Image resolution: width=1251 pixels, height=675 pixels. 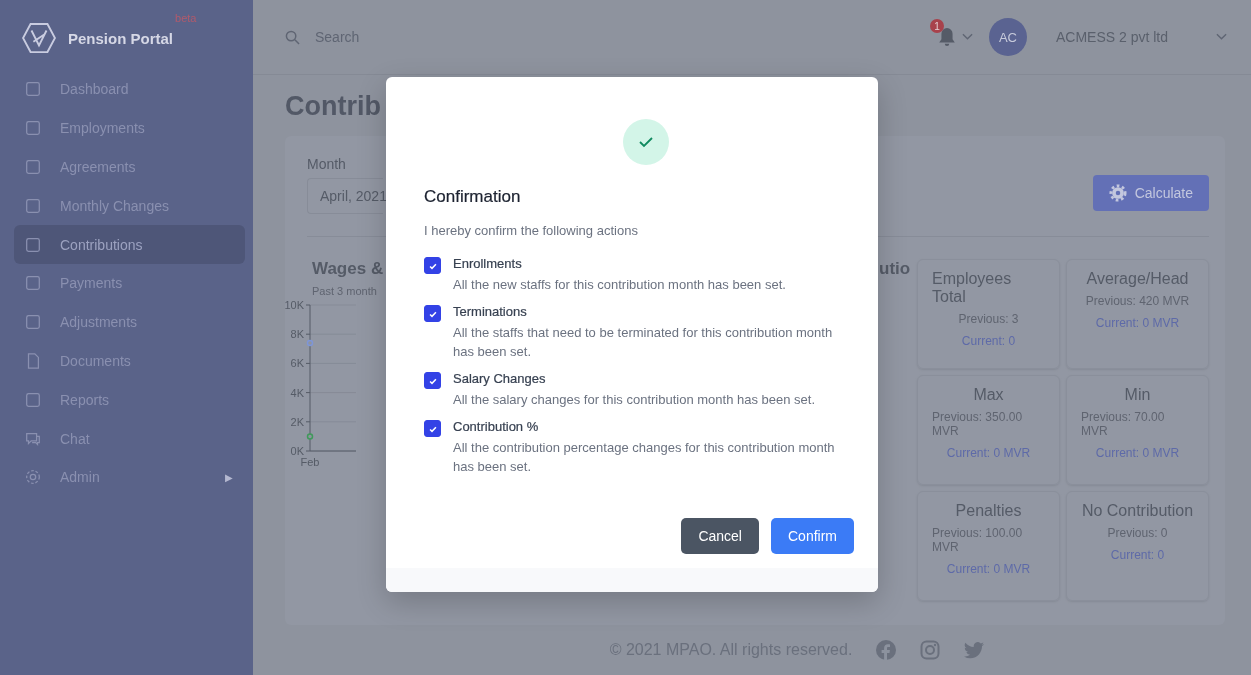 What do you see at coordinates (473, 197) in the screenshot?
I see `dialog-title: Confirmation` at bounding box center [473, 197].